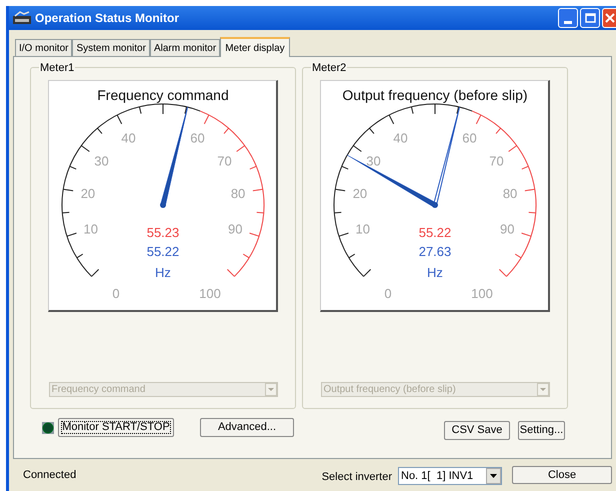 This screenshot has height=491, width=616. What do you see at coordinates (435, 251) in the screenshot?
I see `gauge-reading: 27.63` at bounding box center [435, 251].